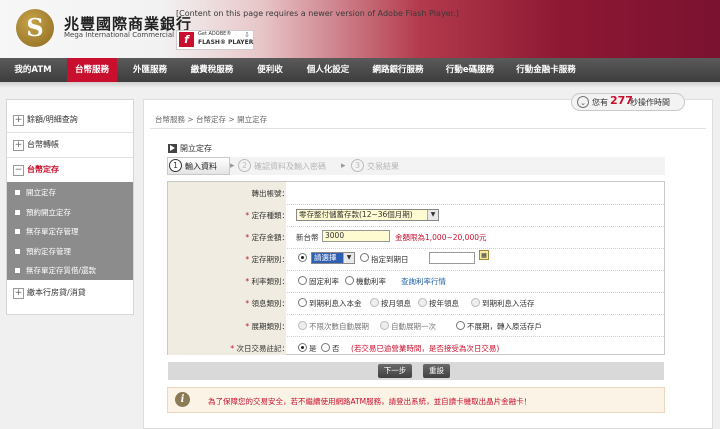 The height and width of the screenshot is (429, 720). Describe the element at coordinates (52, 119) in the screenshot. I see `sidebar-item-label: 餘額/明細查詢` at that location.